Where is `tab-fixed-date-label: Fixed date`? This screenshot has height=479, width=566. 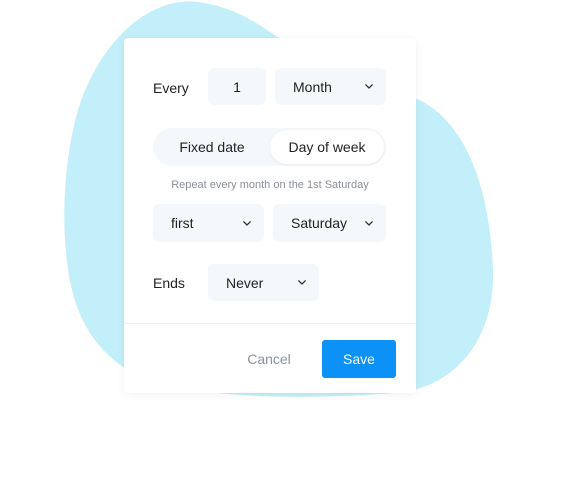 tab-fixed-date-label: Fixed date is located at coordinates (212, 147).